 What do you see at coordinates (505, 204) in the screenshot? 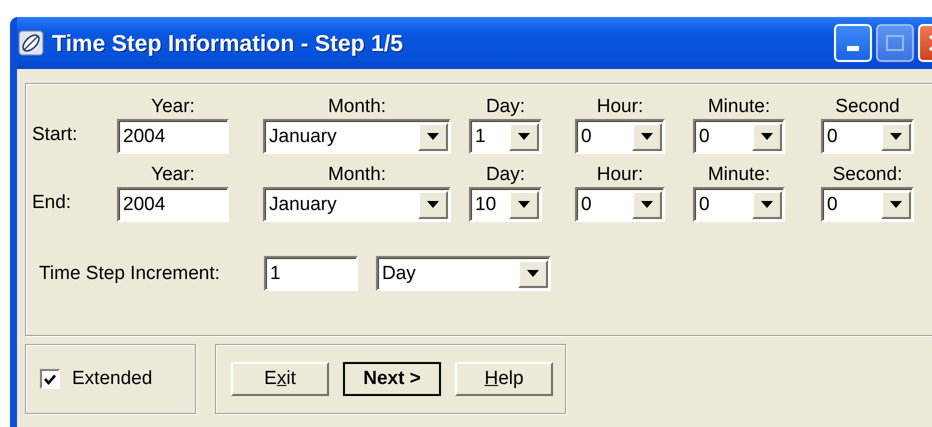
I see `dropdown: 10` at bounding box center [505, 204].